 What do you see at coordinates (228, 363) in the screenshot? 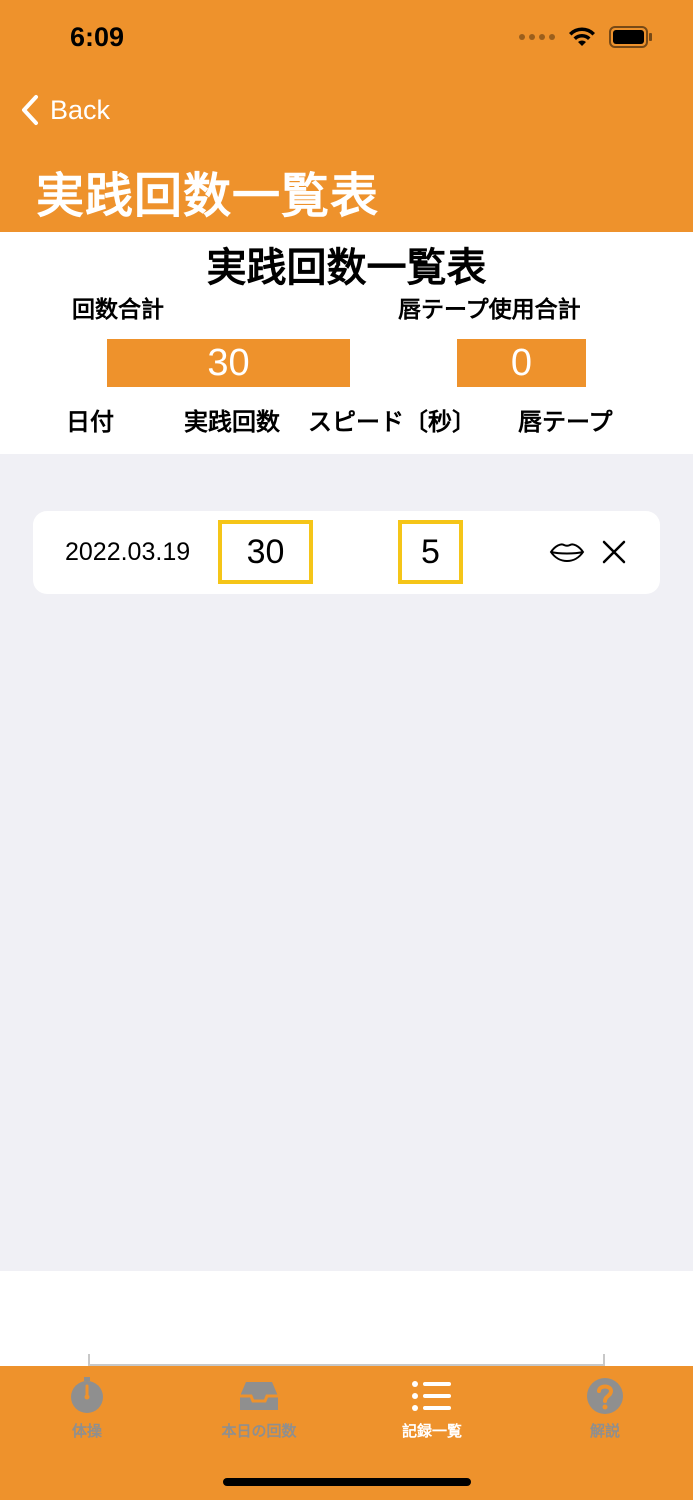
I see `total-count-value: 30` at bounding box center [228, 363].